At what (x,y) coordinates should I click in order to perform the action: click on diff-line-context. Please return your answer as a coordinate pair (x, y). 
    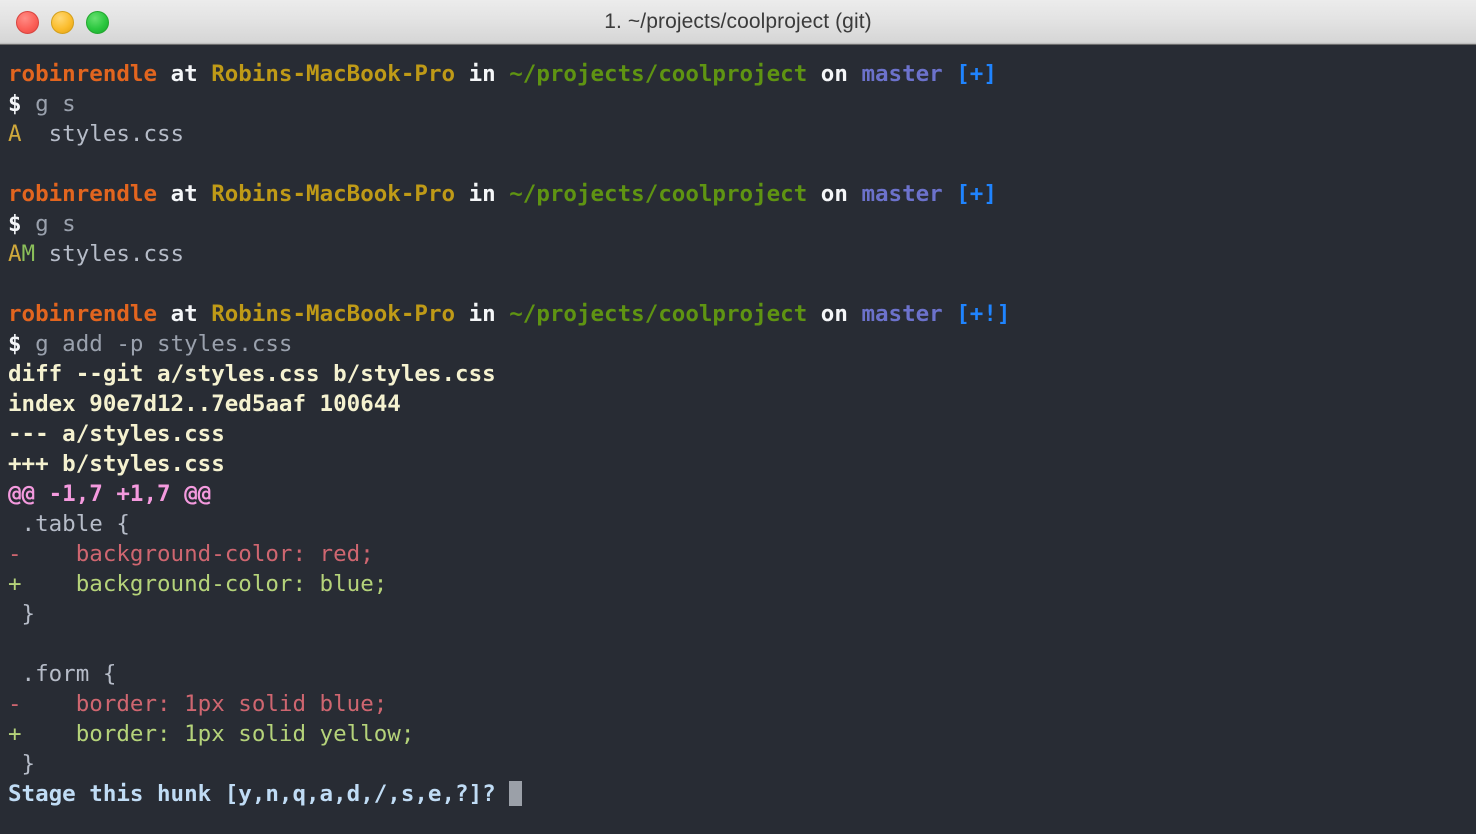
    Looking at the image, I should click on (737, 644).